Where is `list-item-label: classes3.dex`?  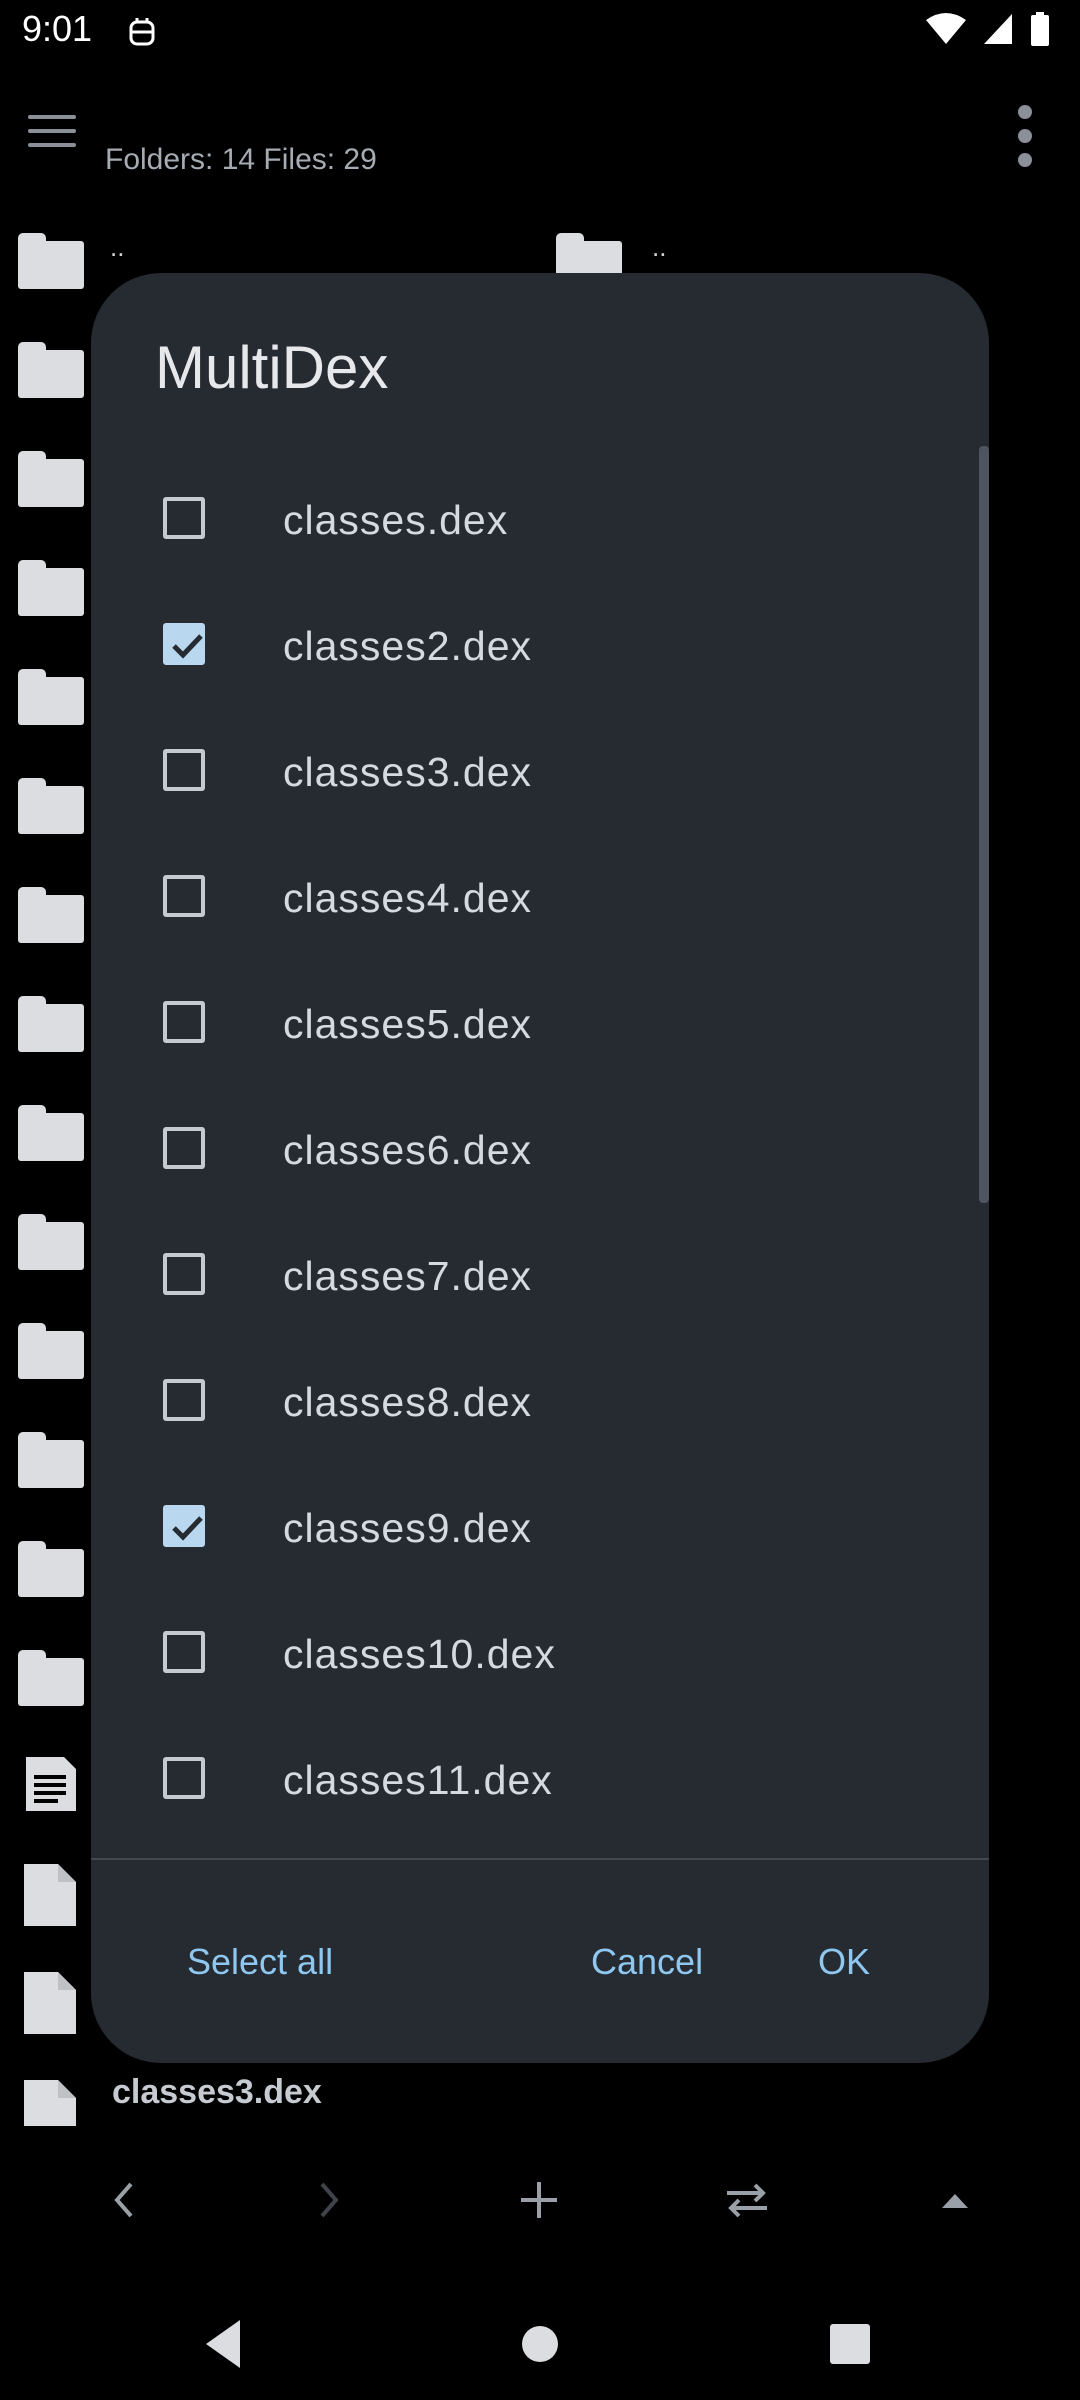 list-item-label: classes3.dex is located at coordinates (408, 772).